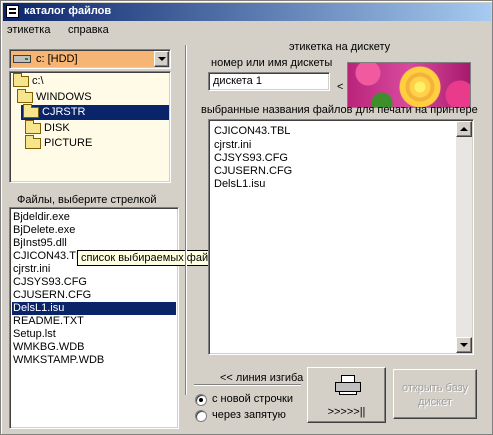  I want to click on open-db-button-line1: открыть базу, so click(435, 388).